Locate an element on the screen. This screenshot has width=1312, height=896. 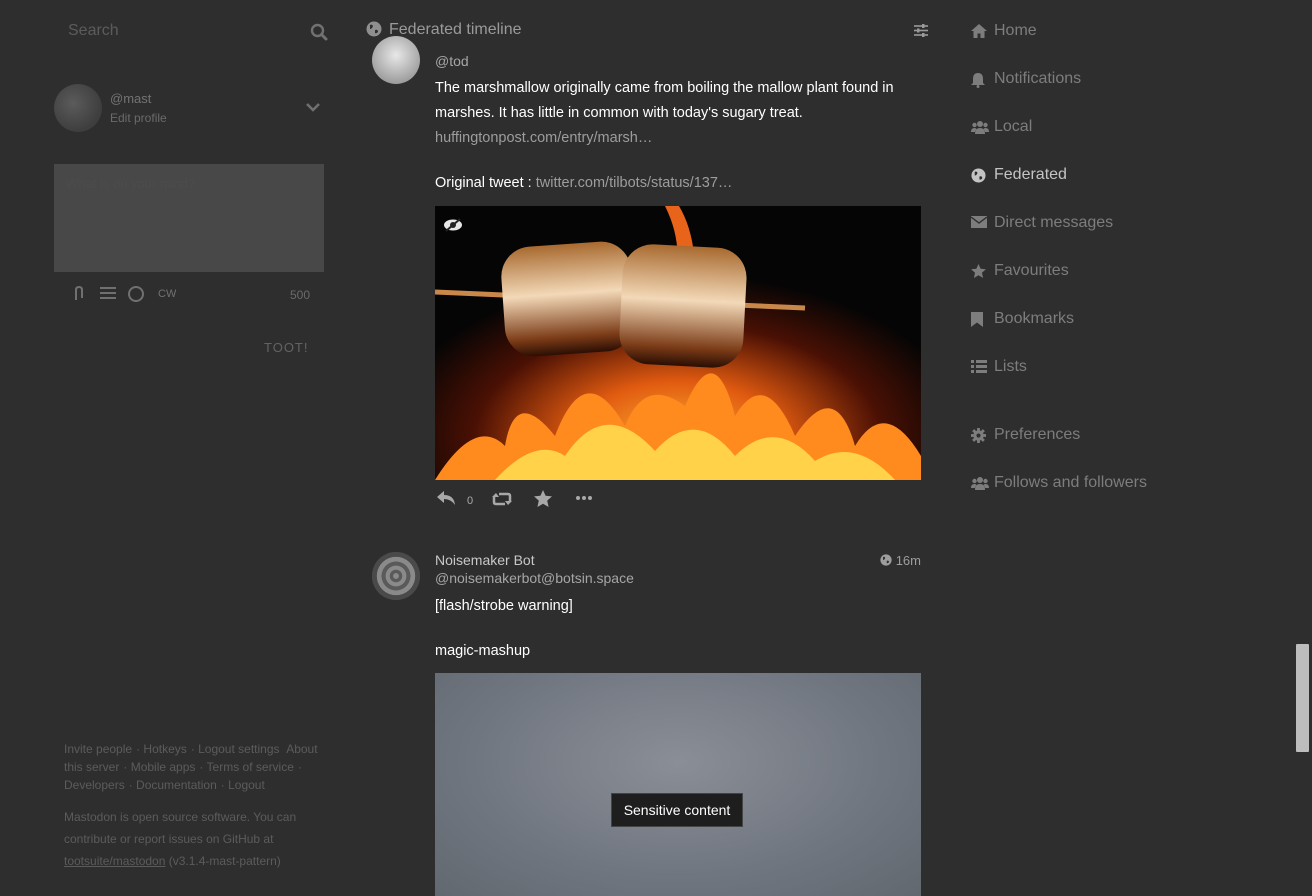
nav-item-lists: Lists is located at coordinates (1098, 368).